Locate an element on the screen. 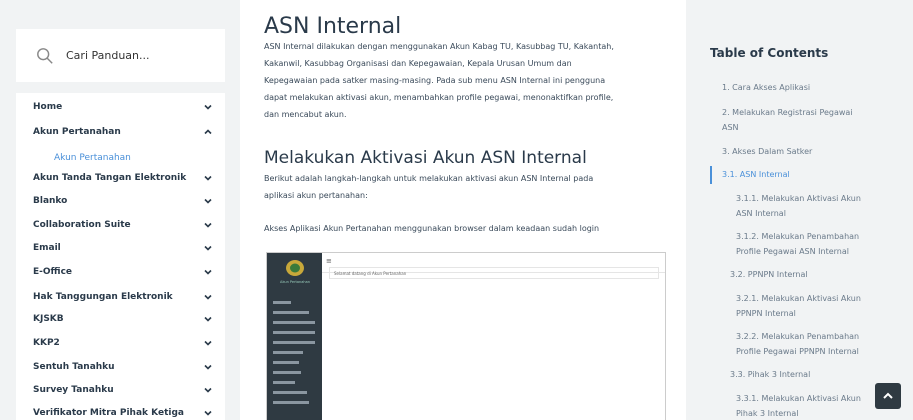 This screenshot has width=913, height=420. nav-item-ht-elektronik: Hak Tanggungan Elektronik is located at coordinates (123, 297).